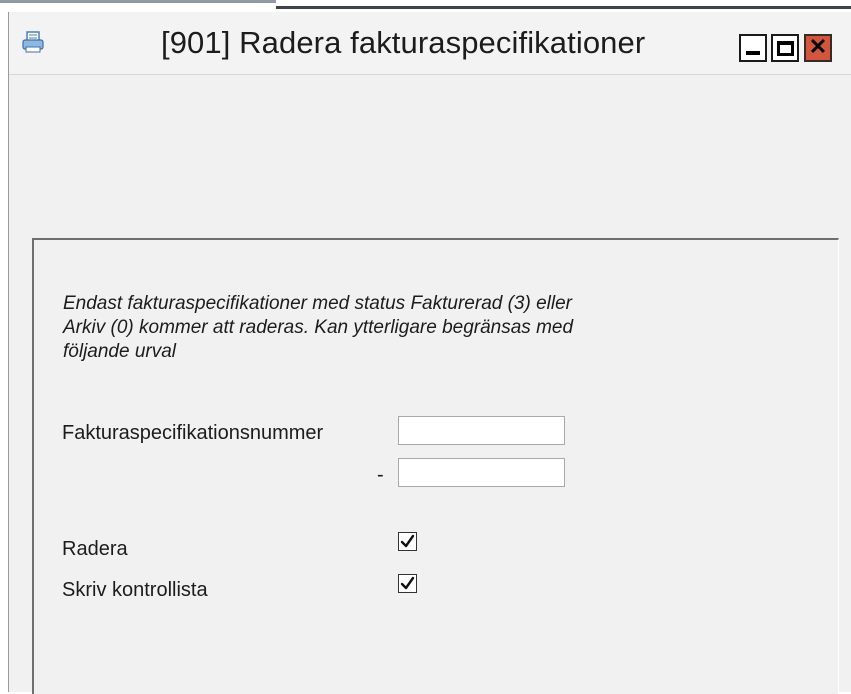  I want to click on minimize-button, so click(753, 48).